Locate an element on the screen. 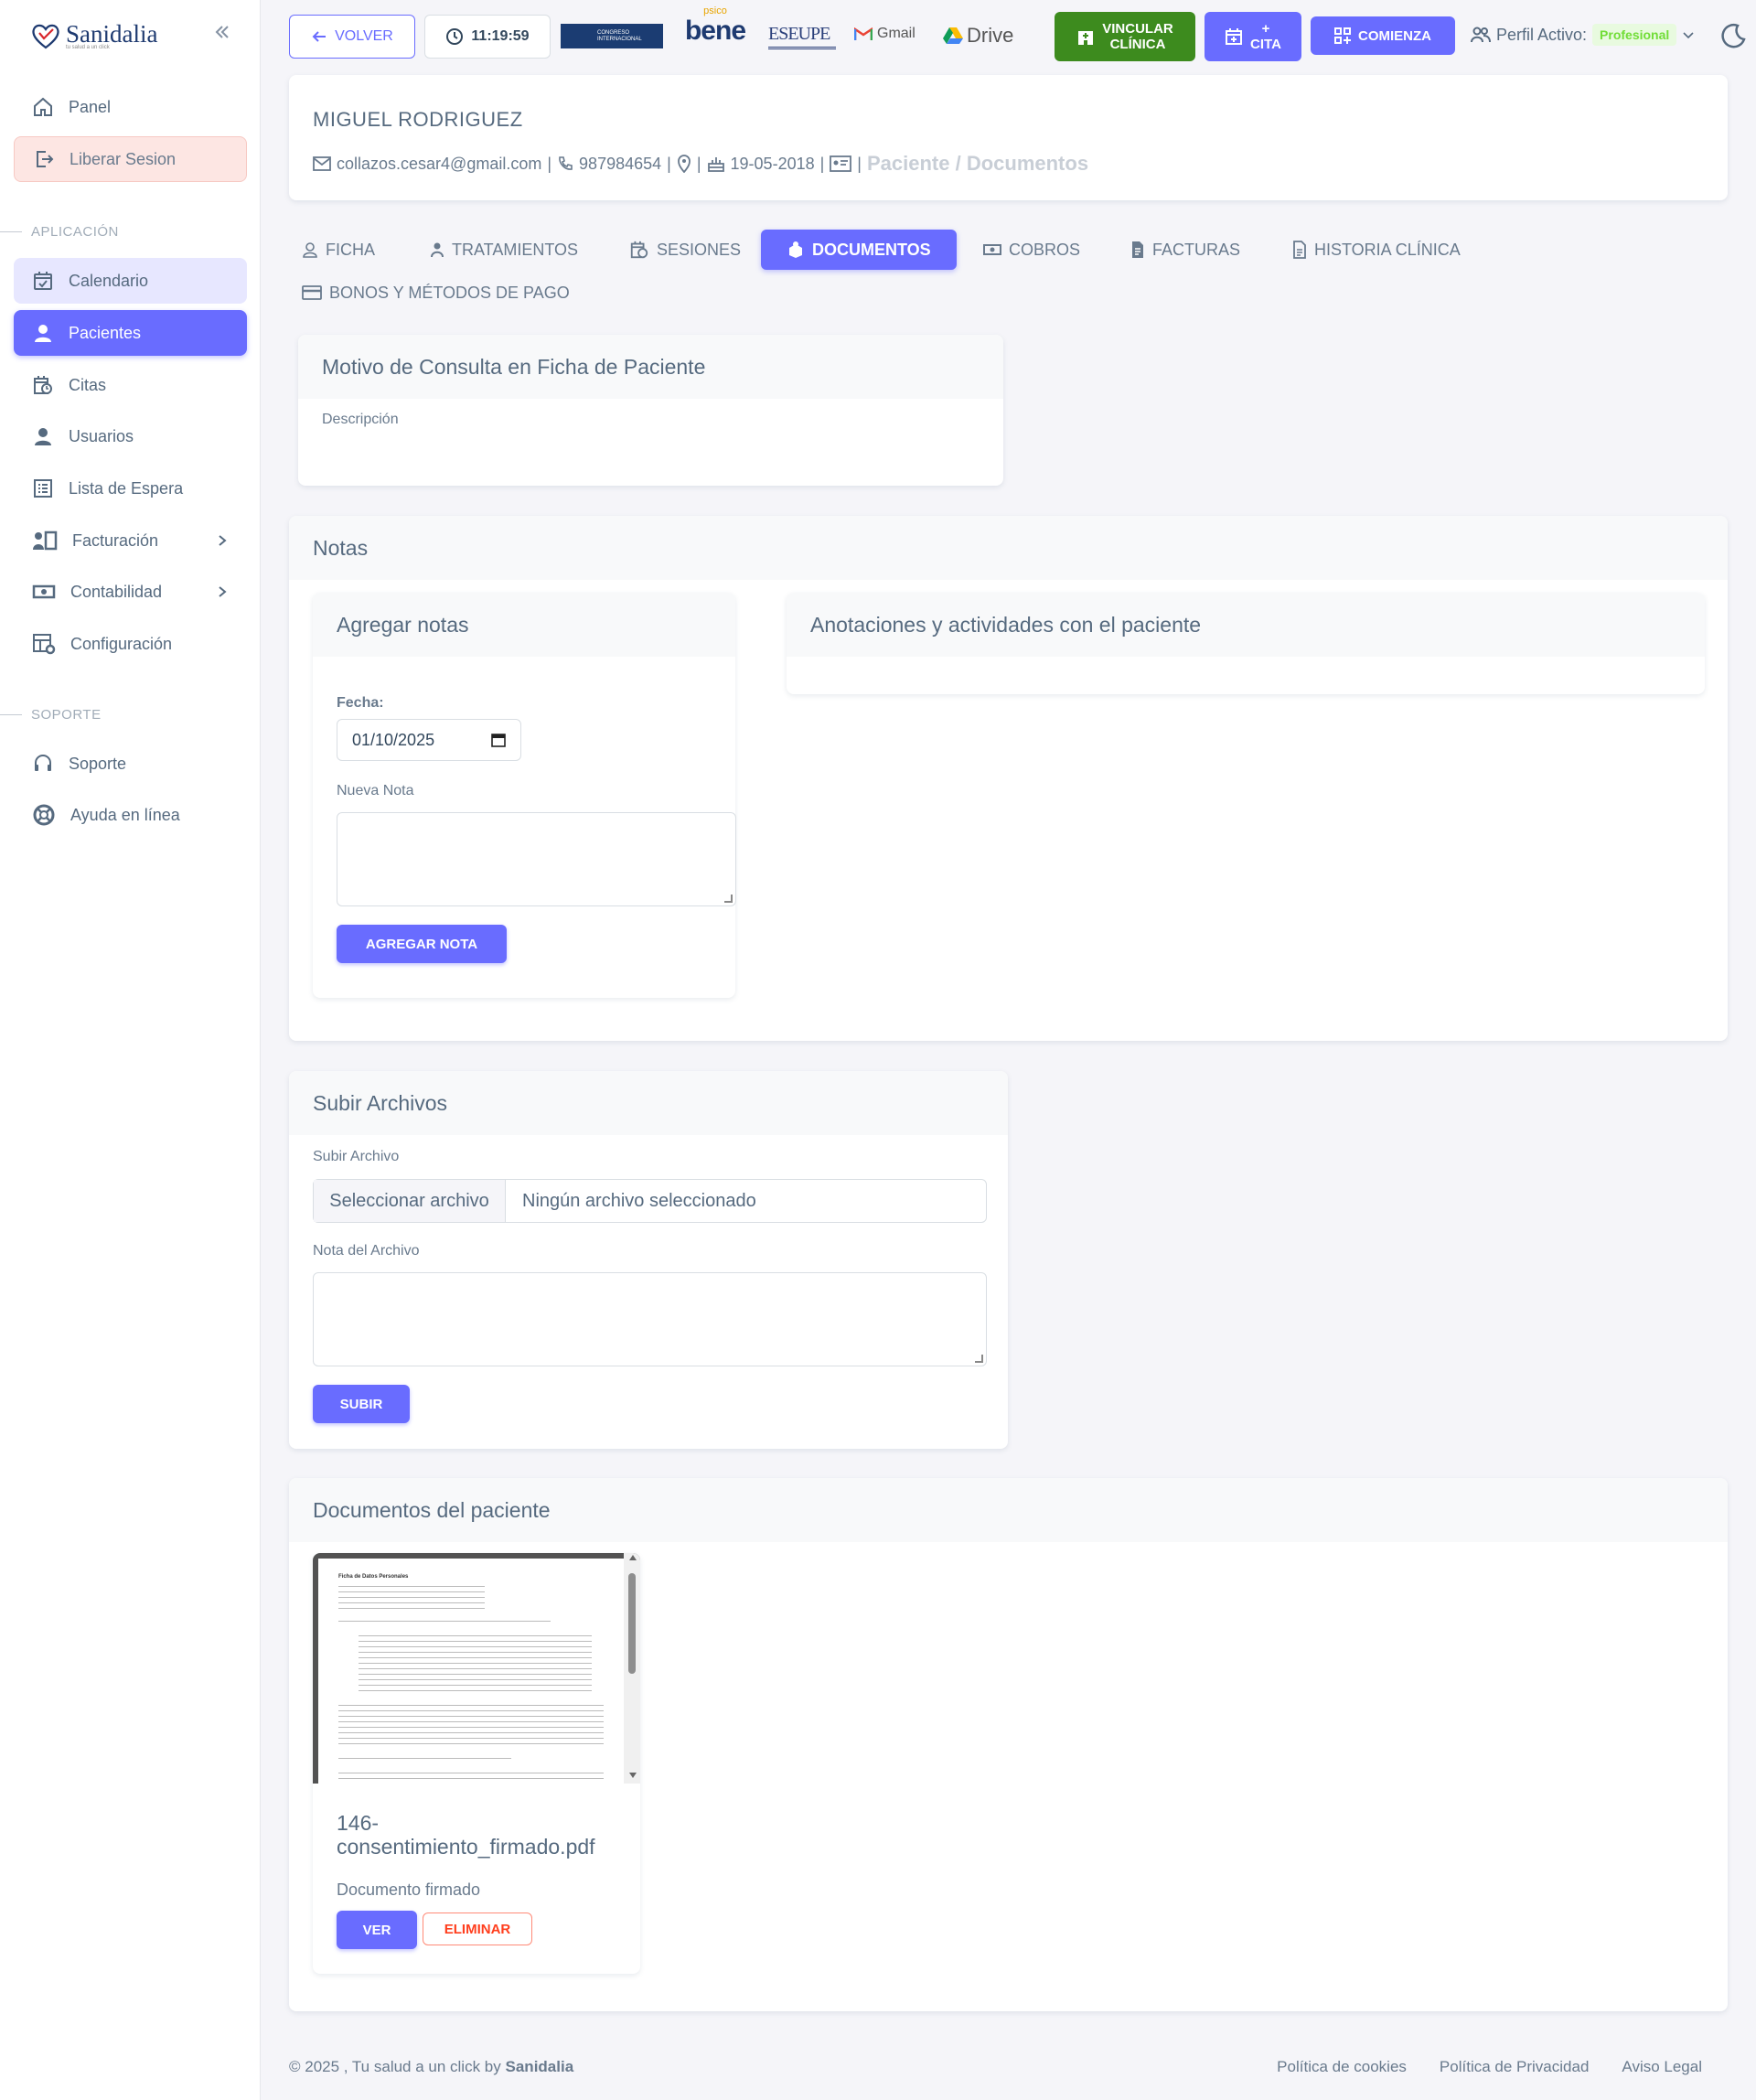  sidebar-item-configuracion: Configuración is located at coordinates (130, 644).